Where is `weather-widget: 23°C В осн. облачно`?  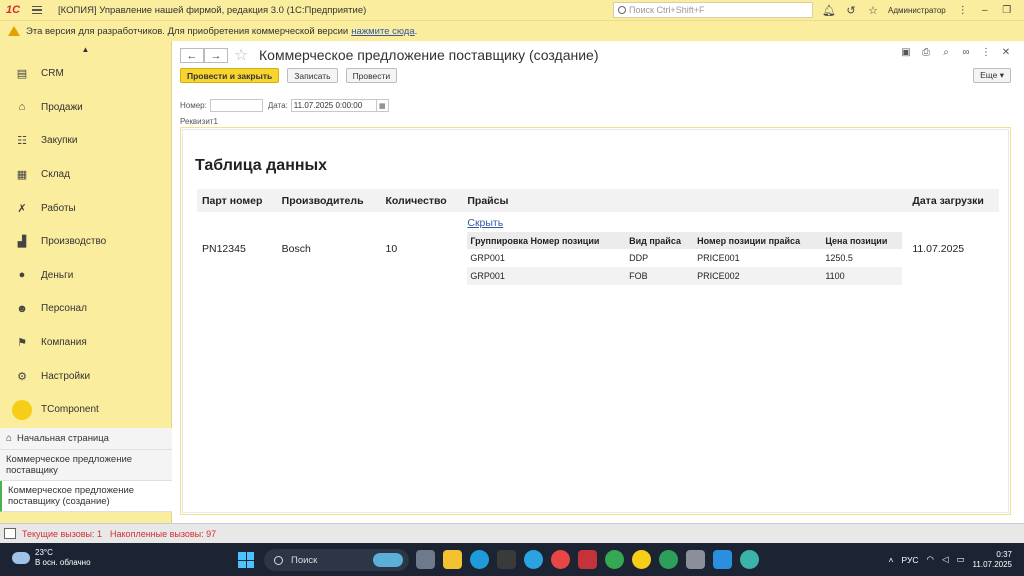 weather-widget: 23°C В осн. облачно is located at coordinates (51, 558).